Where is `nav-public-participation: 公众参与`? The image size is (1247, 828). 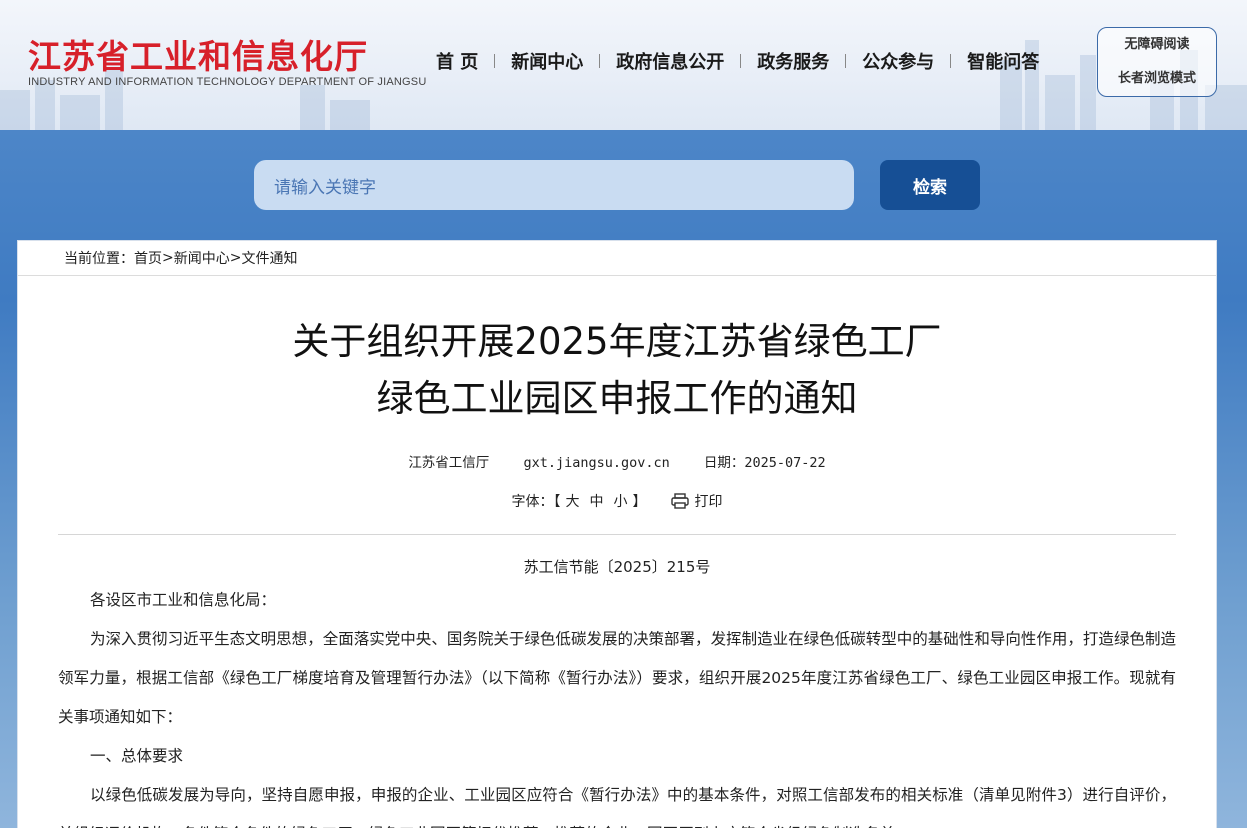 nav-public-participation: 公众参与 is located at coordinates (898, 61).